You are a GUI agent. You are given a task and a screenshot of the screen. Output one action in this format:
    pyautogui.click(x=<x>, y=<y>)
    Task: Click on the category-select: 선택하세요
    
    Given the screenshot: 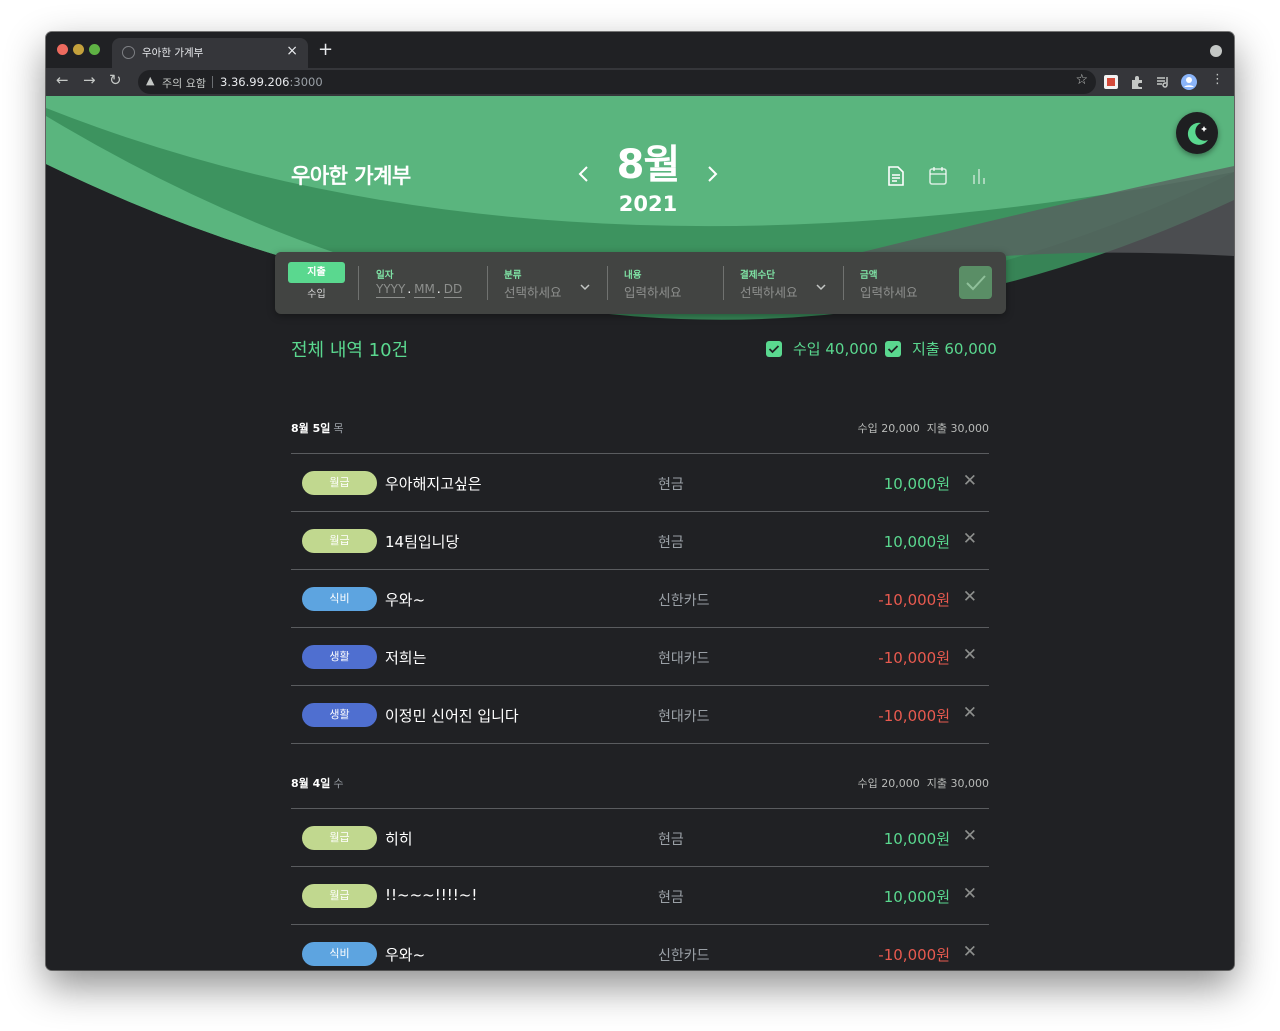 What is the action you would take?
    pyautogui.click(x=533, y=291)
    